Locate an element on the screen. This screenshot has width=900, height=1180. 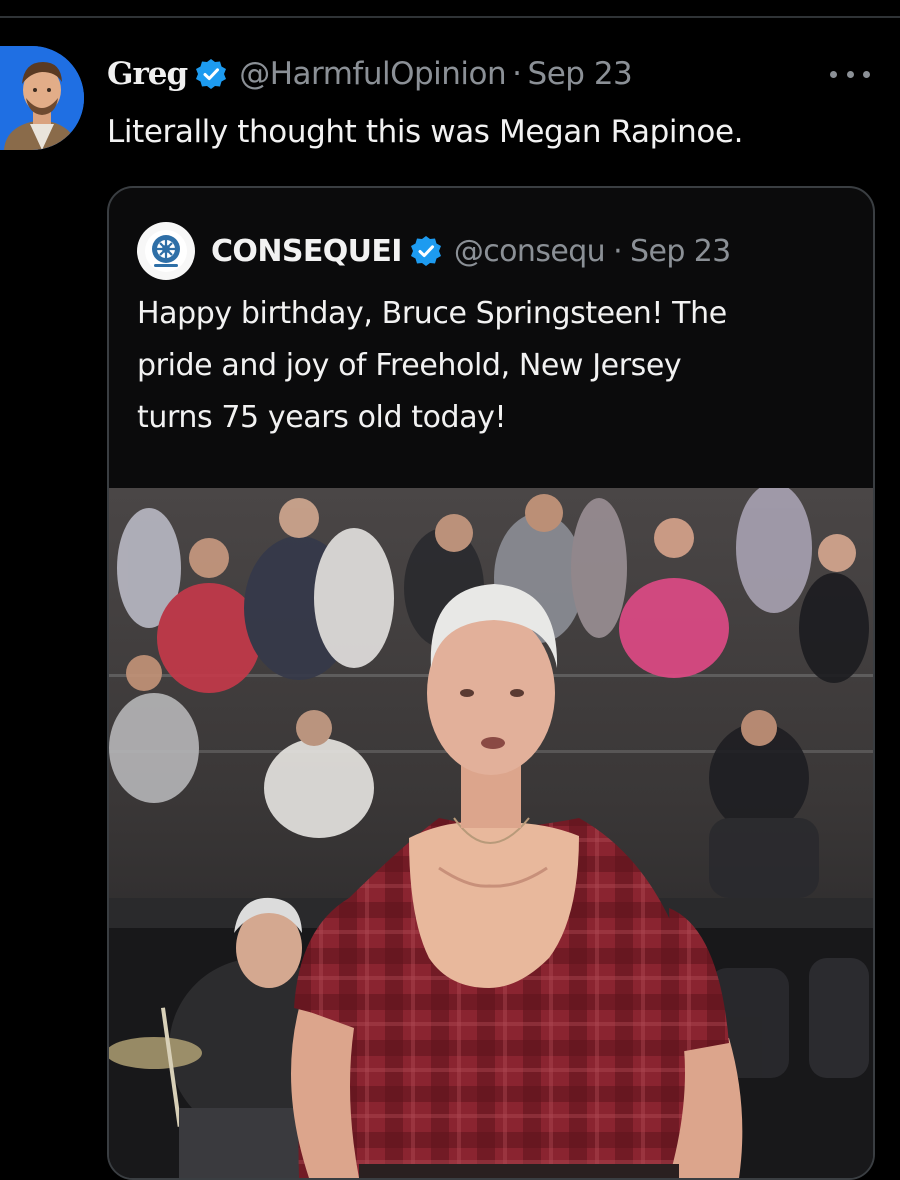
consequence-logo-icon is located at coordinates (166, 251).